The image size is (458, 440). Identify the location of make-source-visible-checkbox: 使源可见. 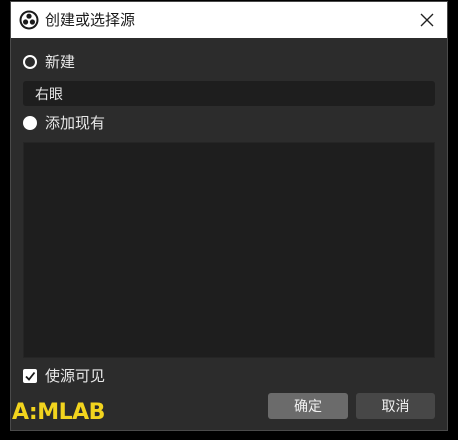
(64, 376).